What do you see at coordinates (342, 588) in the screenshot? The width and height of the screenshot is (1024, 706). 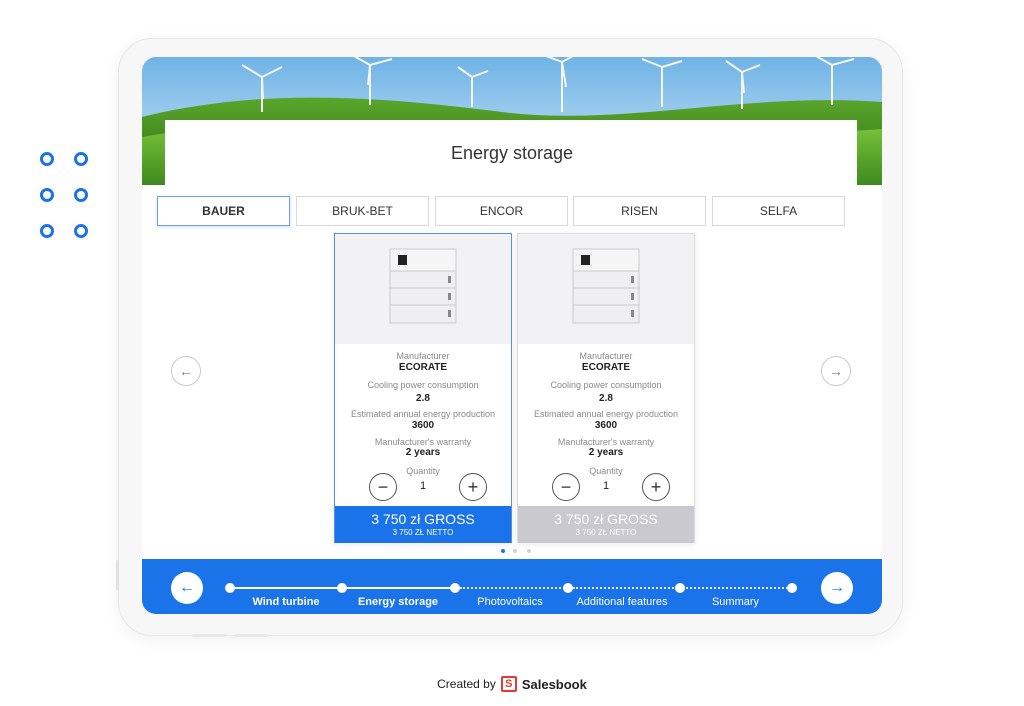 I see `step-dot-energy-storage` at bounding box center [342, 588].